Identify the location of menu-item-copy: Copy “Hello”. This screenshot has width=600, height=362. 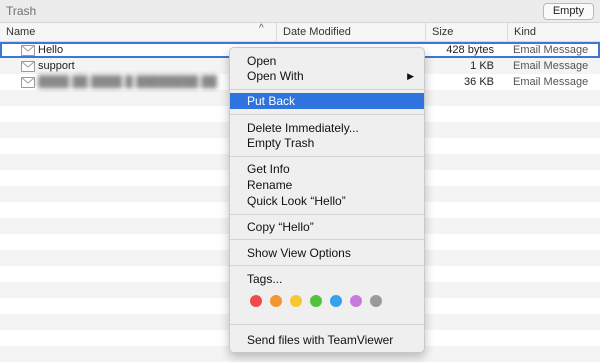
(327, 227).